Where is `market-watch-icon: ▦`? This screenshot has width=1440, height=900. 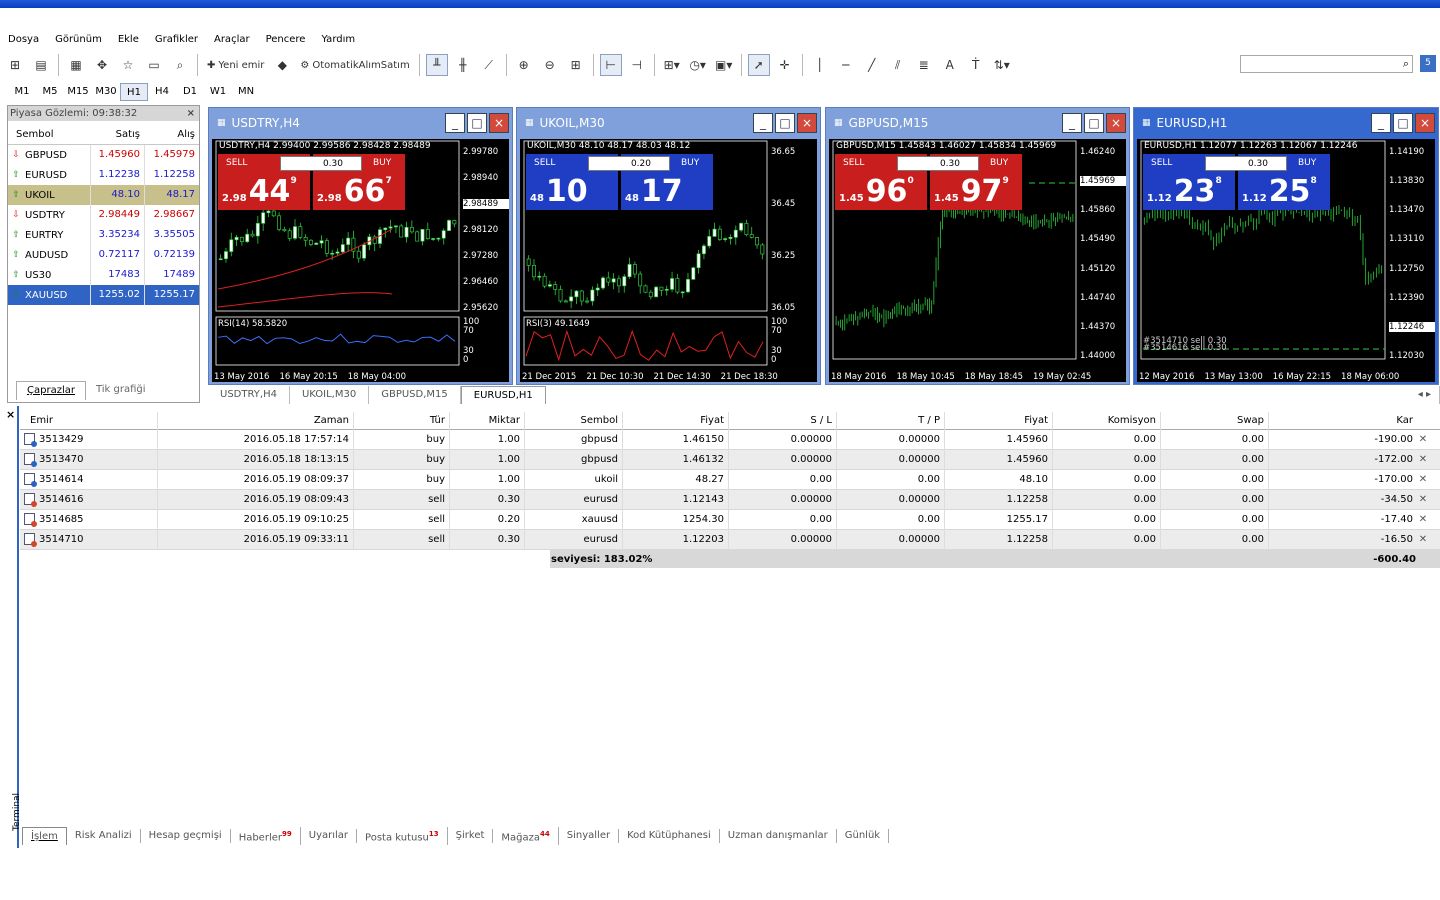 market-watch-icon: ▦ is located at coordinates (76, 65).